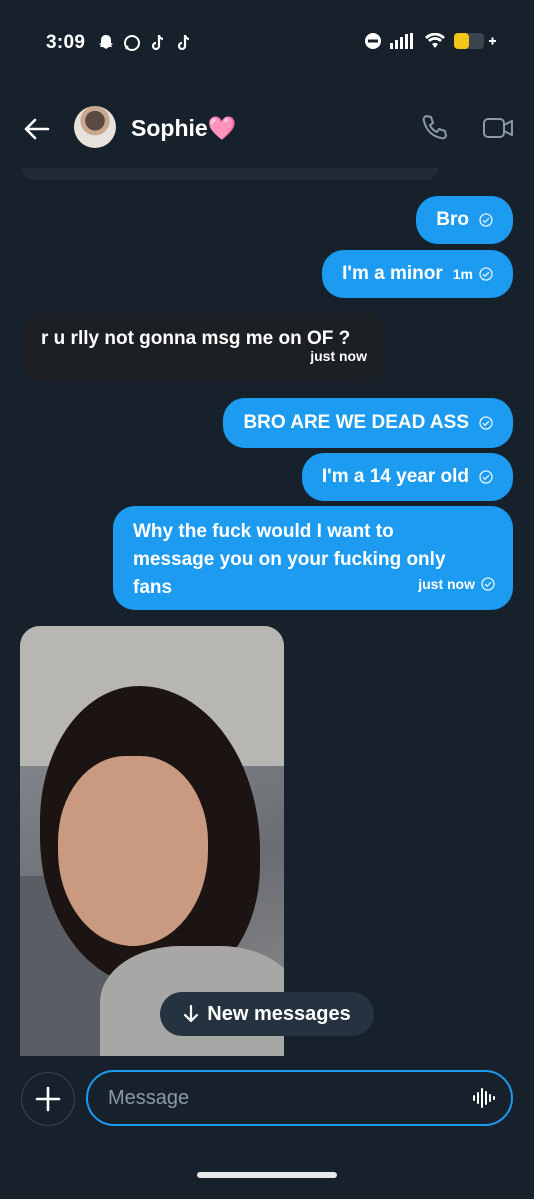  What do you see at coordinates (373, 41) in the screenshot?
I see `do-not-disturb-icon` at bounding box center [373, 41].